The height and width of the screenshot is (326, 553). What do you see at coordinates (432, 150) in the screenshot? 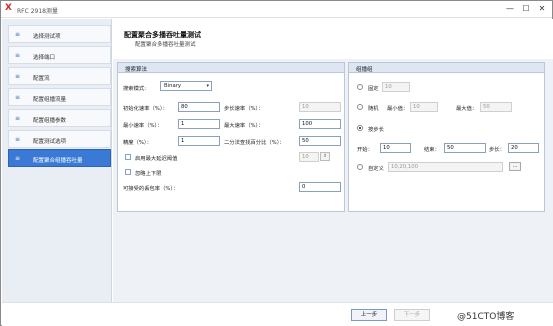
I see `end-label: 结束：` at bounding box center [432, 150].